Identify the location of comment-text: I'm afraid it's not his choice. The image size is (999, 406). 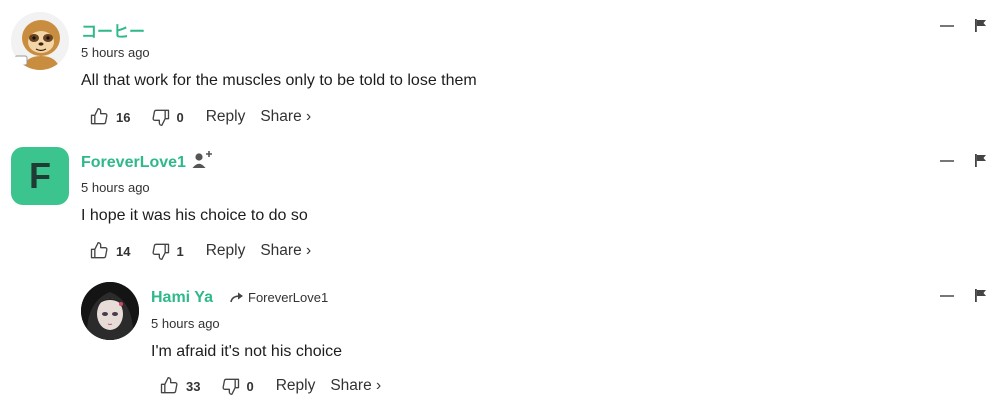
(247, 351).